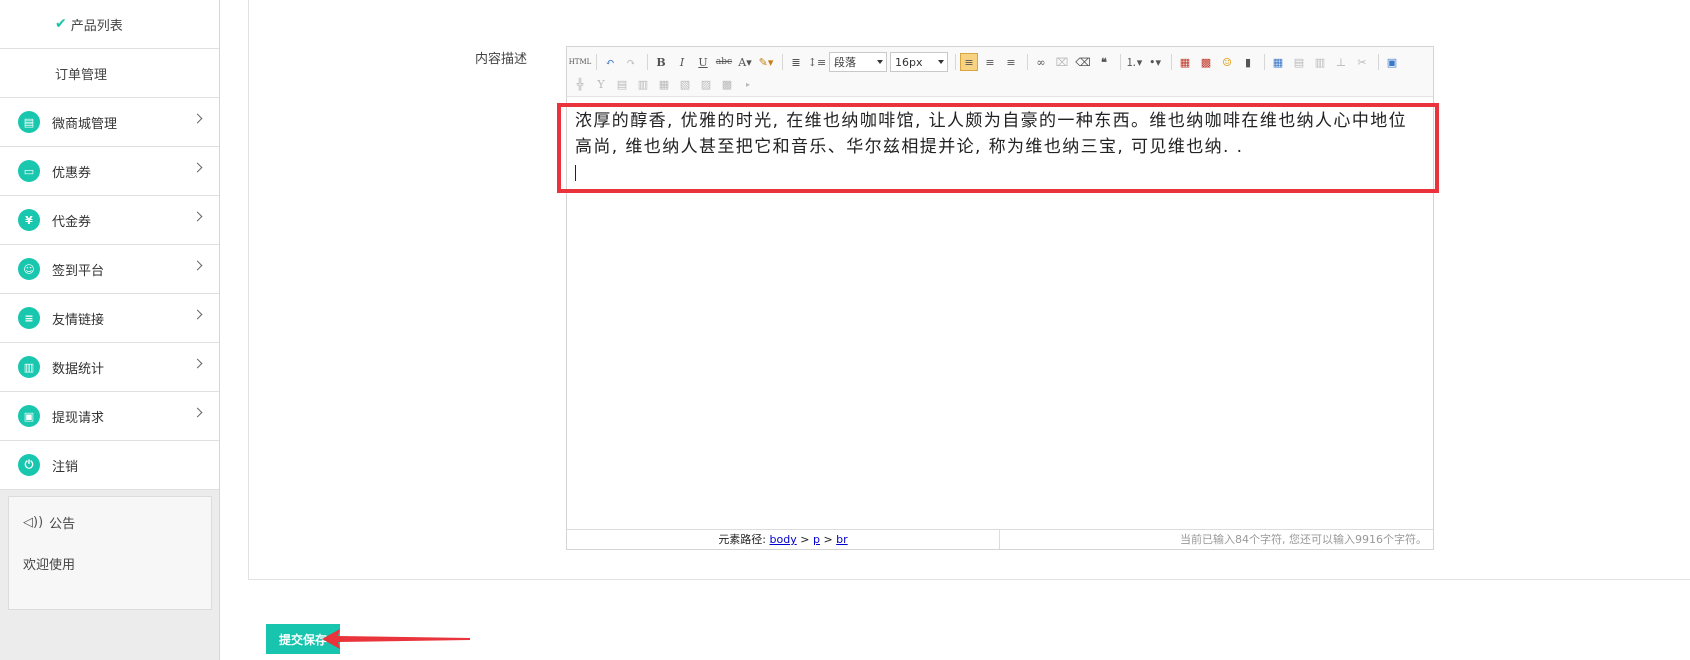  What do you see at coordinates (109, 220) in the screenshot?
I see `sidebar-item-voucher: ¥ 代金券` at bounding box center [109, 220].